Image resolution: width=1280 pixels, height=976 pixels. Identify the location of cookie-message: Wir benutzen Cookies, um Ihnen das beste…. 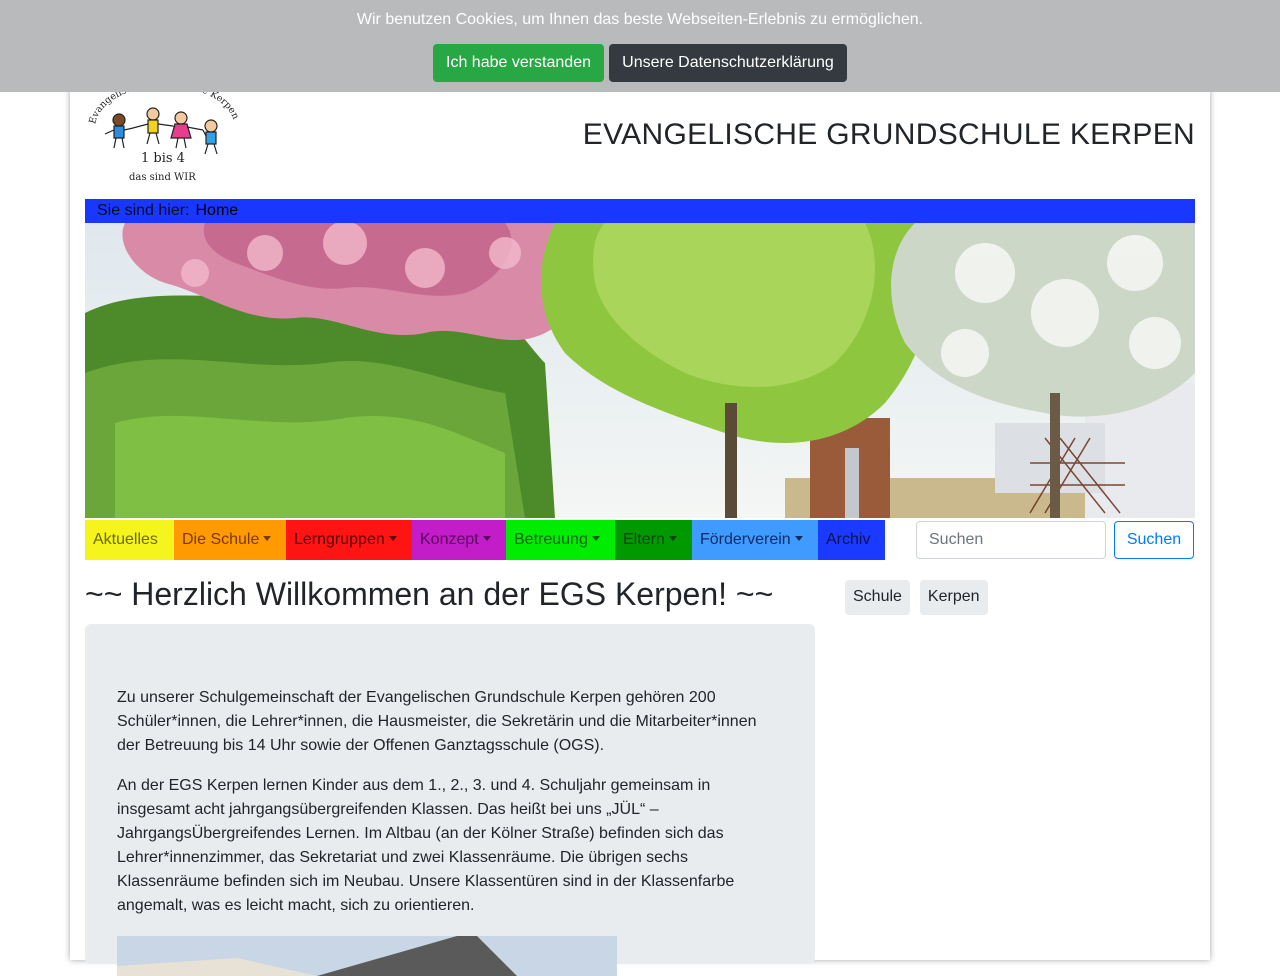
(640, 19).